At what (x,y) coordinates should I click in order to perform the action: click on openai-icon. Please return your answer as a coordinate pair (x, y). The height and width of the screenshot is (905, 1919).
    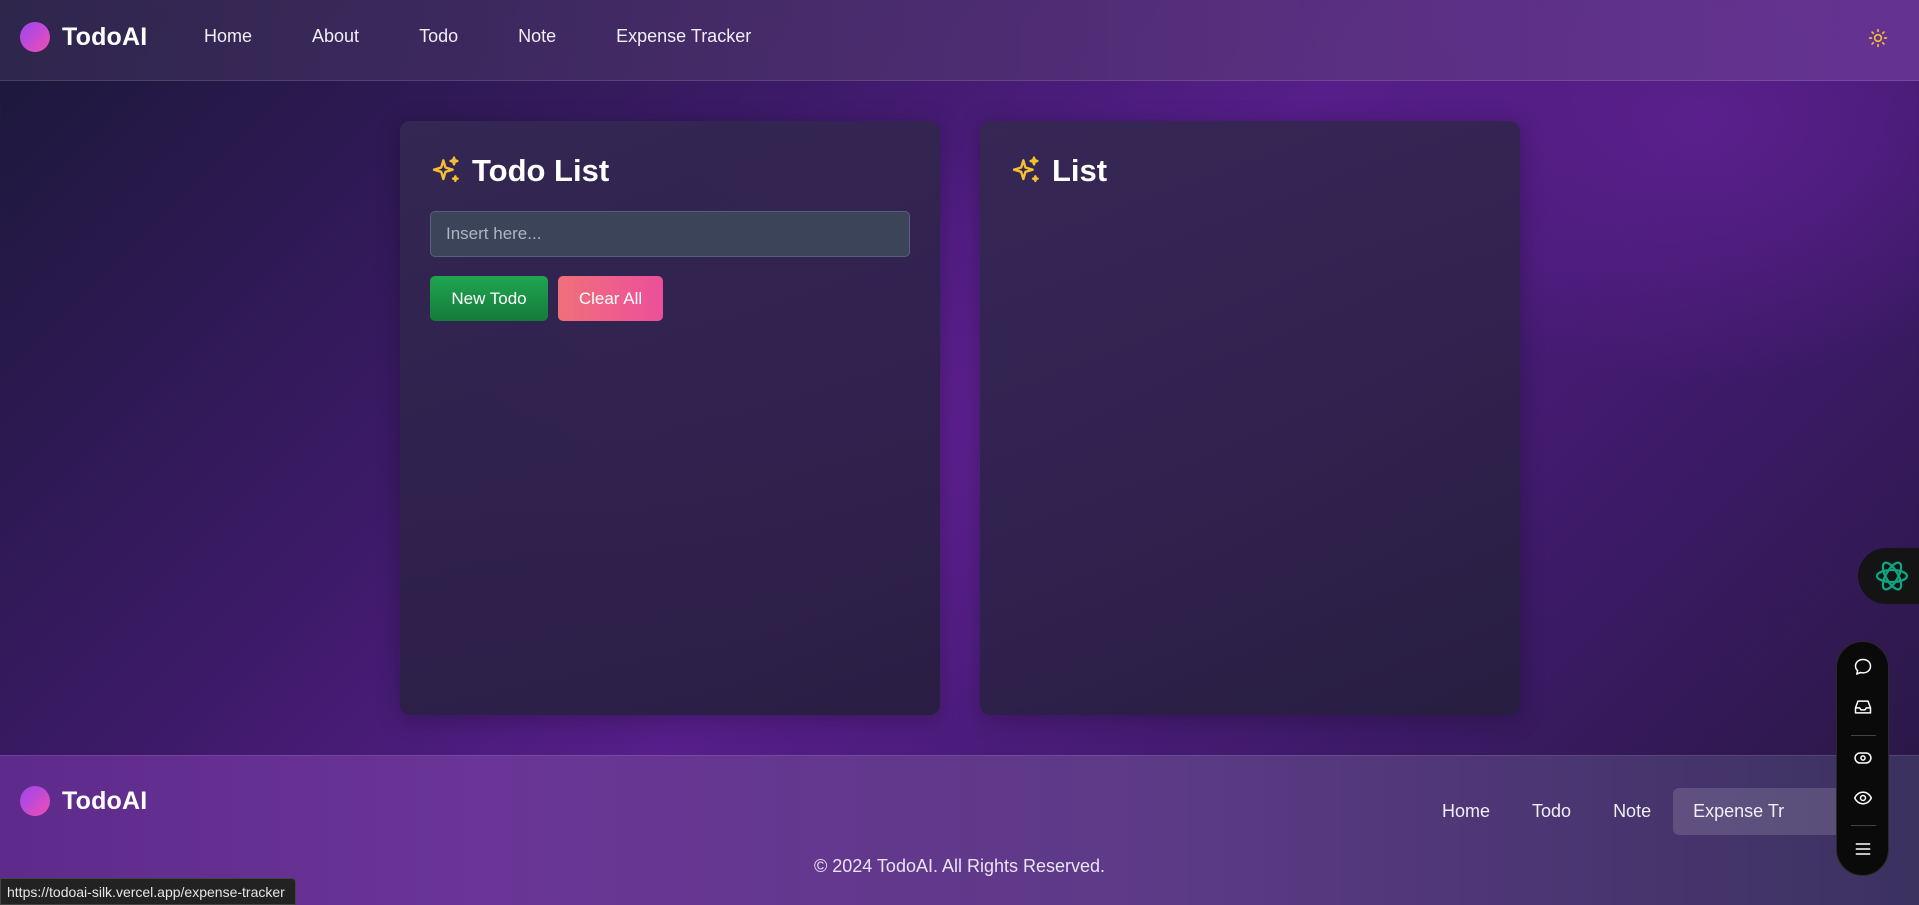
    Looking at the image, I should click on (1892, 576).